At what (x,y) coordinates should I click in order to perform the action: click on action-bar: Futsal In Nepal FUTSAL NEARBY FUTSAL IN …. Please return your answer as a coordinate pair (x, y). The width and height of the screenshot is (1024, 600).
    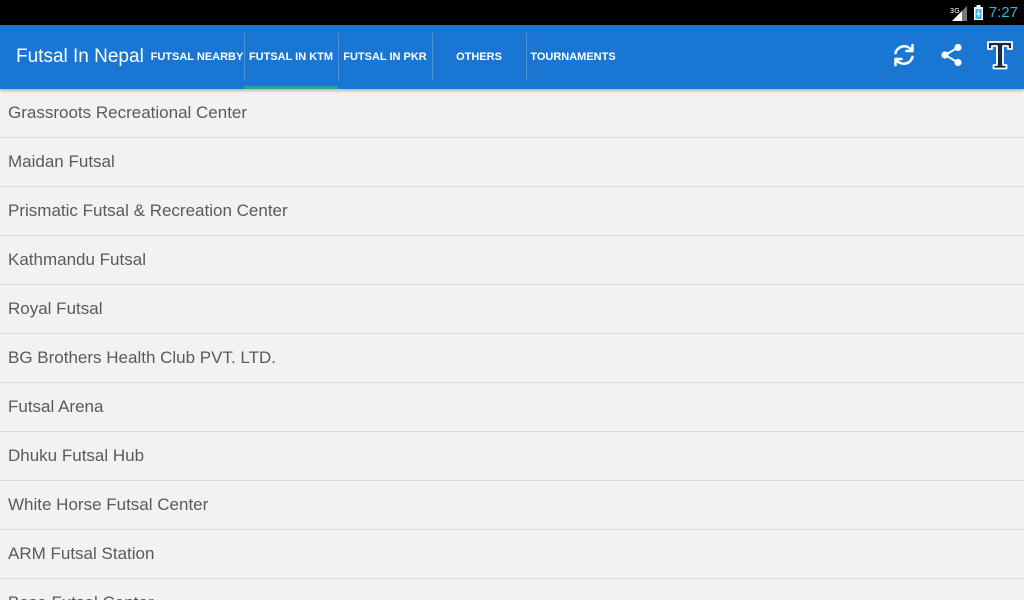
    Looking at the image, I should click on (512, 57).